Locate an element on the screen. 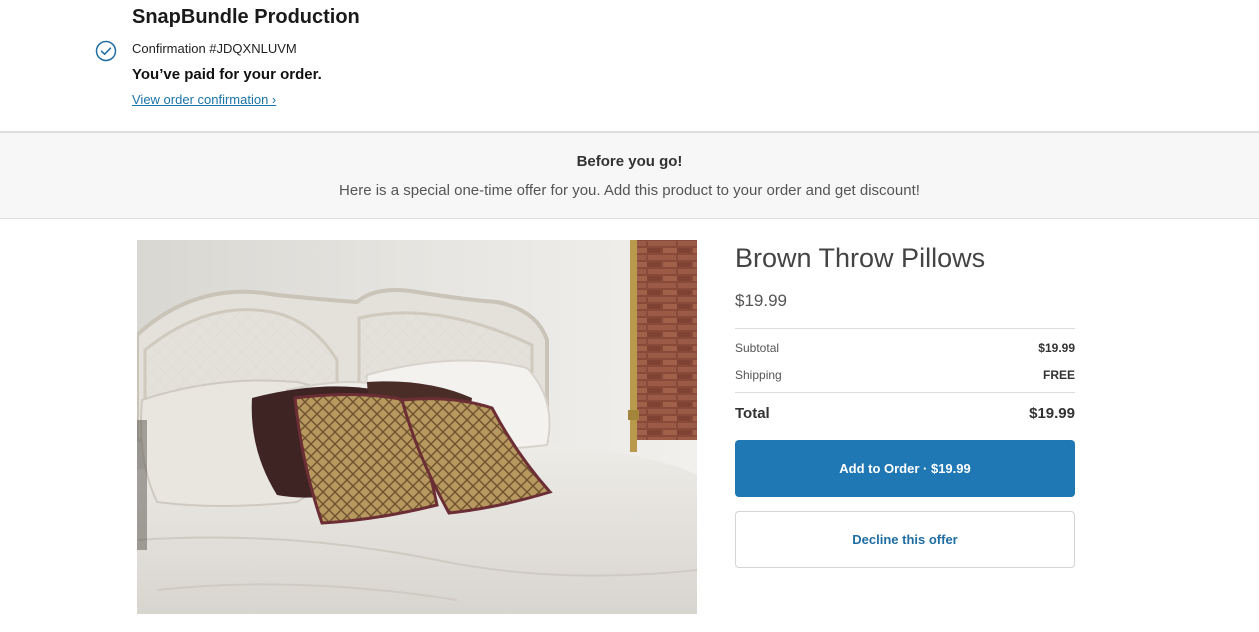 Image resolution: width=1259 pixels, height=632 pixels. decline-offer-button: Decline this offer is located at coordinates (905, 539).